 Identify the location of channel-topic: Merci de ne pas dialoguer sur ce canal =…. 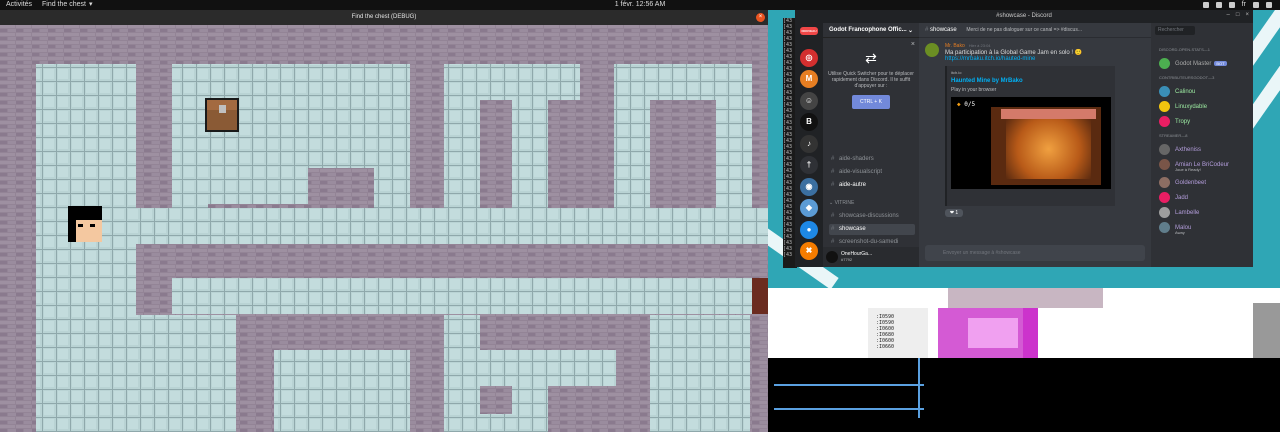
(1024, 30).